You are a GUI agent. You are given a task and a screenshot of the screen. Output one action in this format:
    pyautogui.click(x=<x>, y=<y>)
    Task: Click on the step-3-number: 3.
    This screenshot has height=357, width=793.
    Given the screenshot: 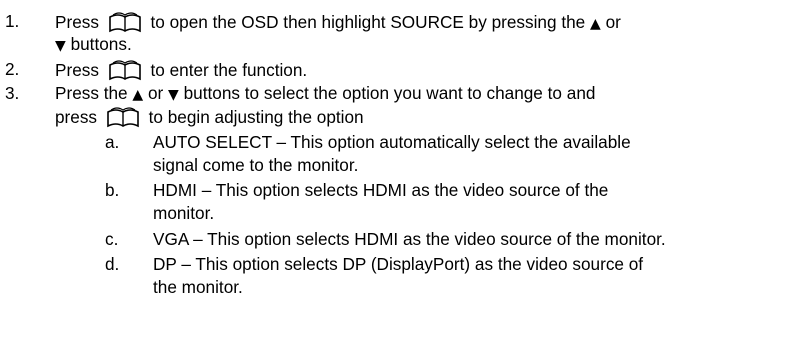 What is the action you would take?
    pyautogui.click(x=12, y=93)
    